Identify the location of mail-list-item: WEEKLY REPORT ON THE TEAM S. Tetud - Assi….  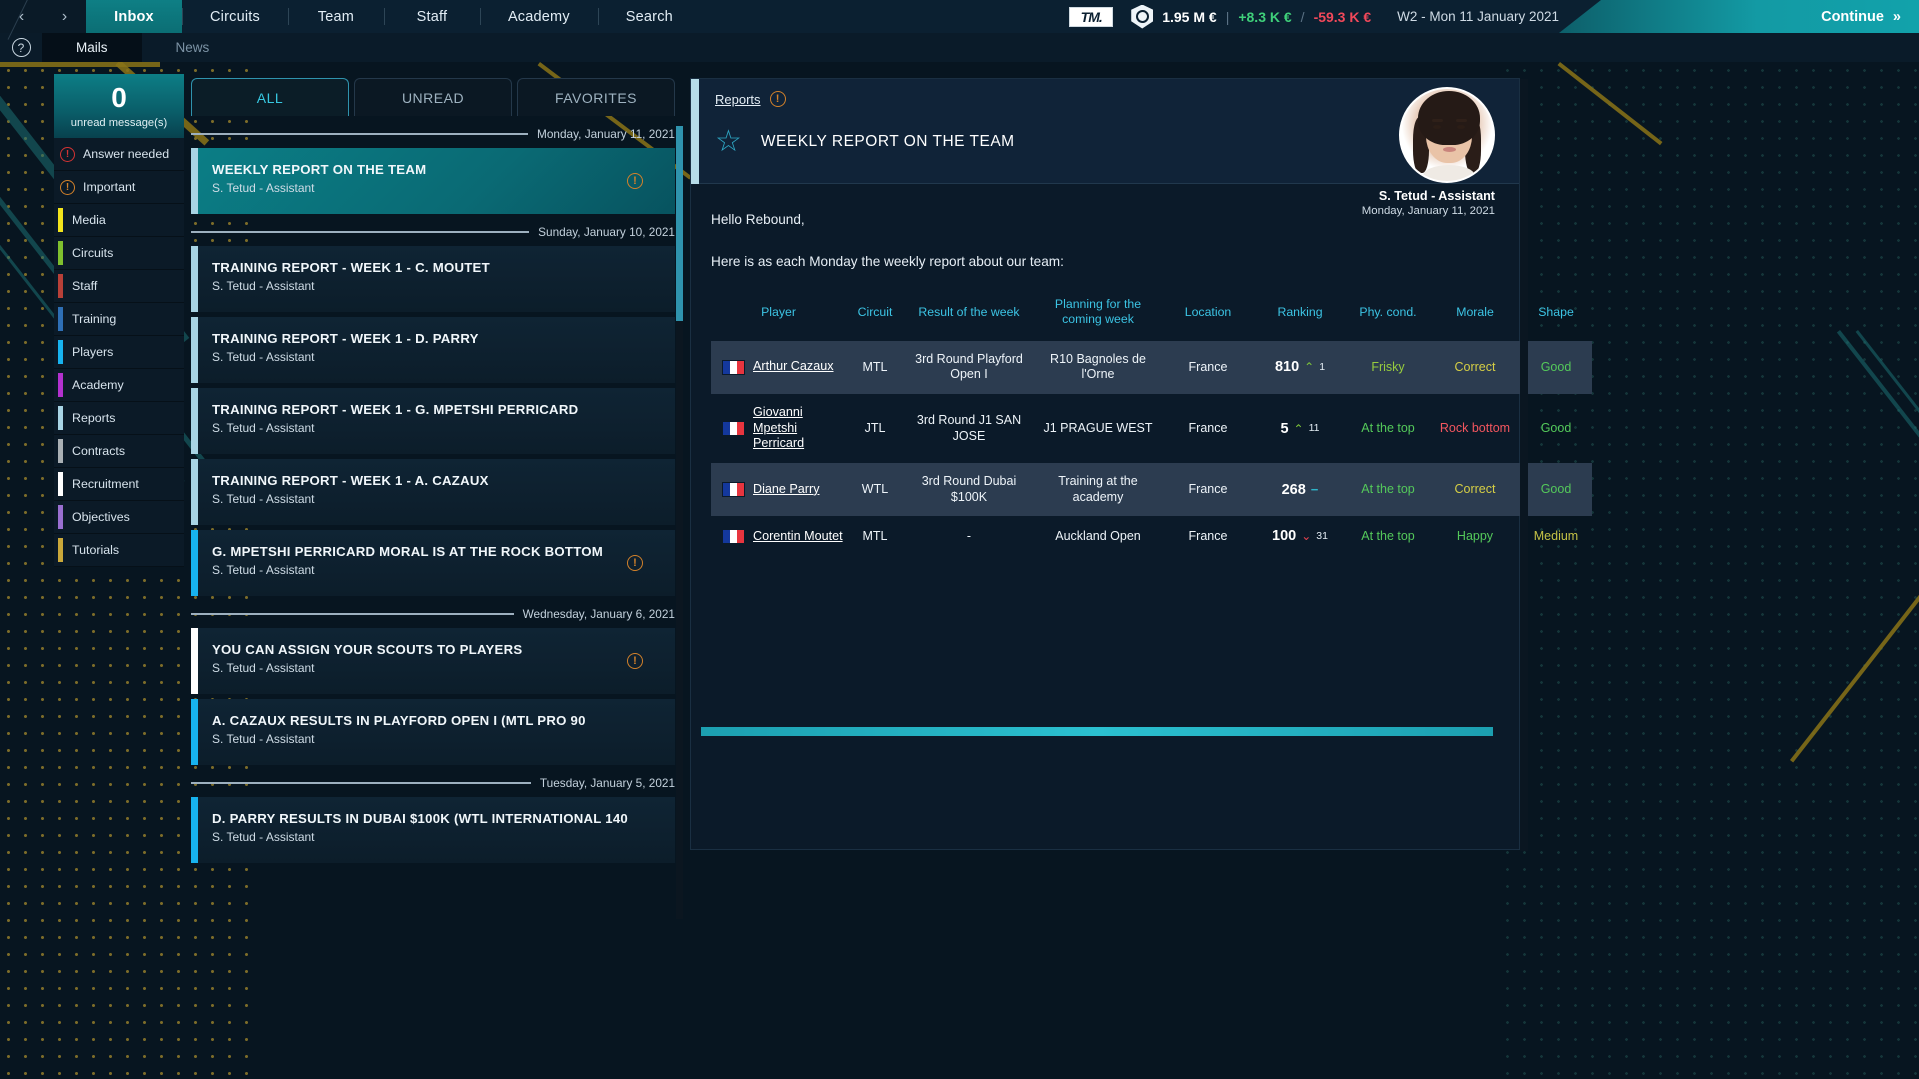
(433, 181).